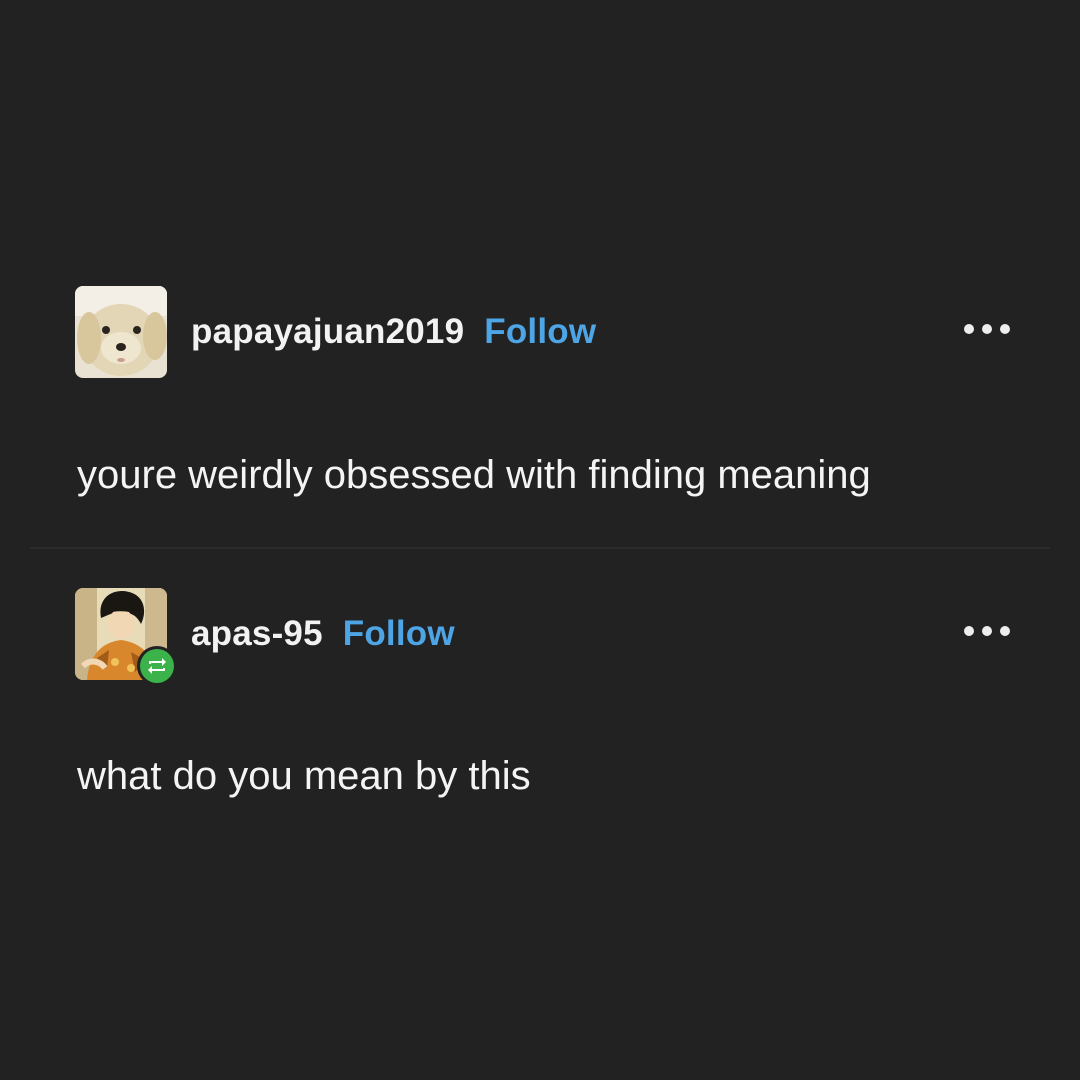 The image size is (1080, 1080). Describe the element at coordinates (327, 331) in the screenshot. I see `username: papayajuan2019` at that location.